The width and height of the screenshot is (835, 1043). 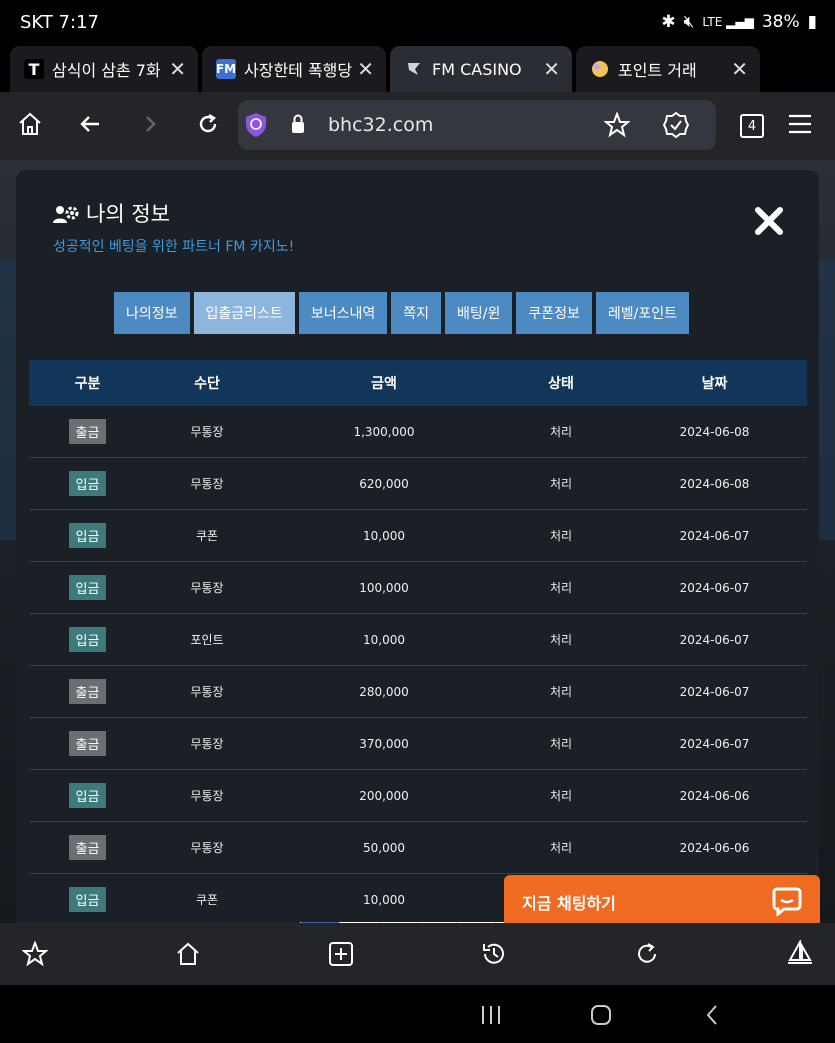 I want to click on table-row: 출금 무통장 370,000 처리 2024-06-07, so click(x=418, y=743).